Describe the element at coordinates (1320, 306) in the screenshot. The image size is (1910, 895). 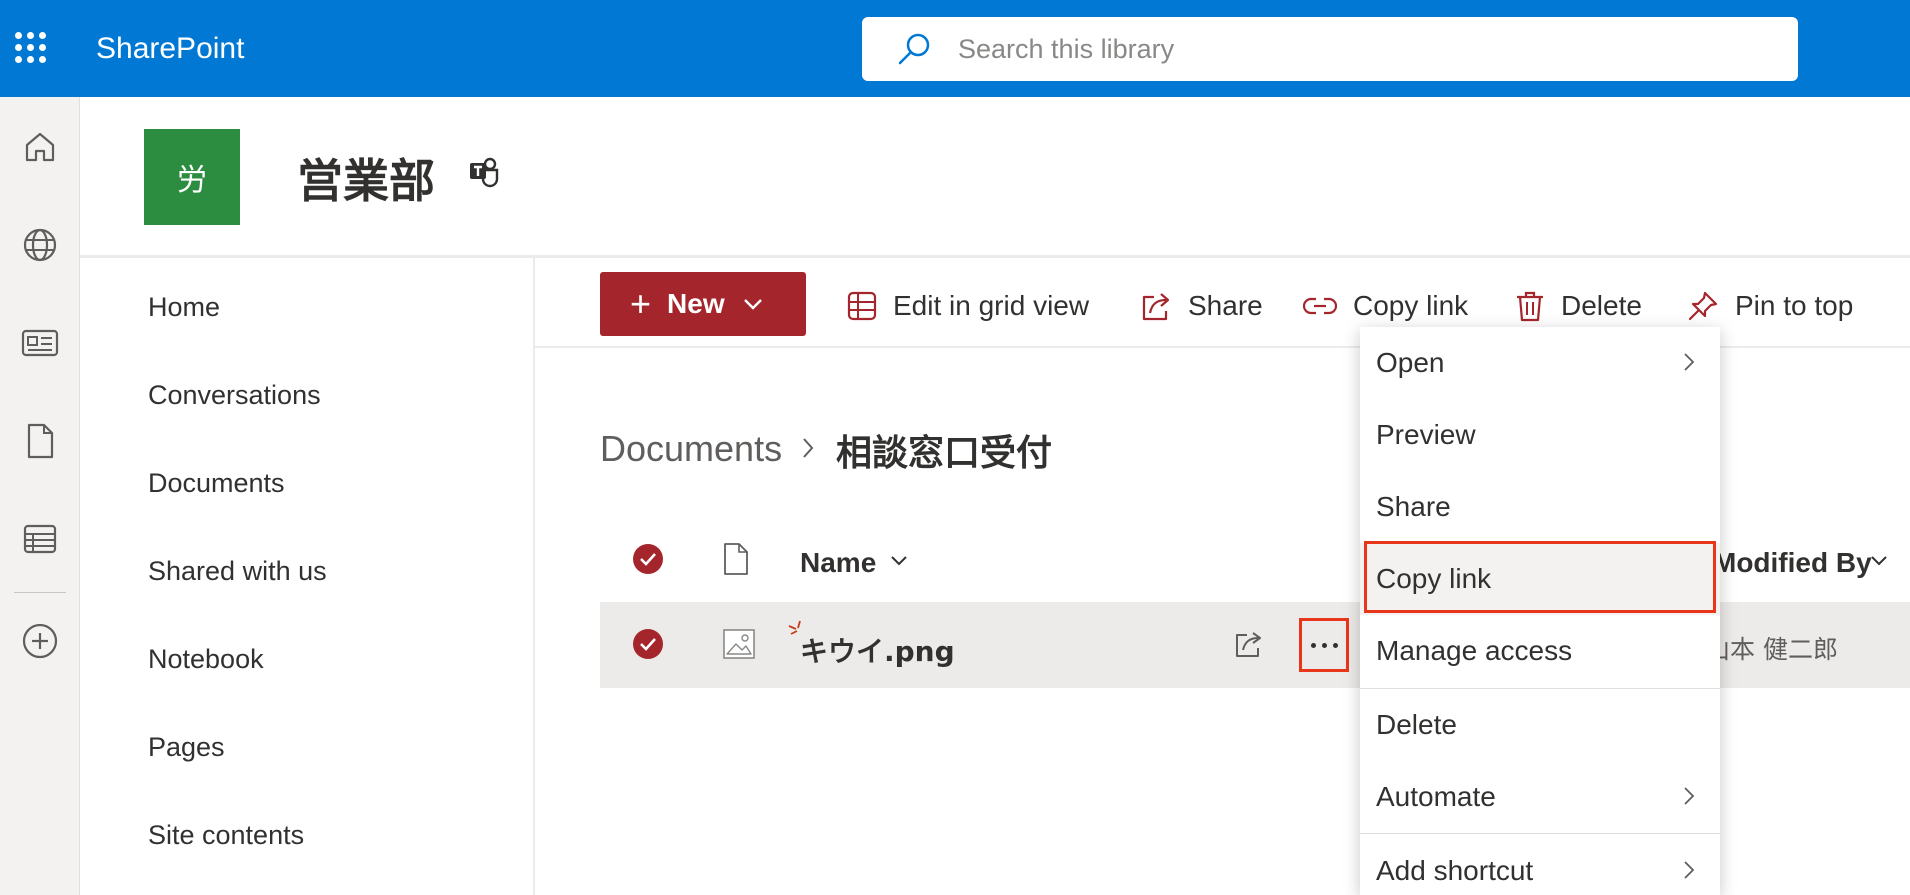
I see `link-icon` at that location.